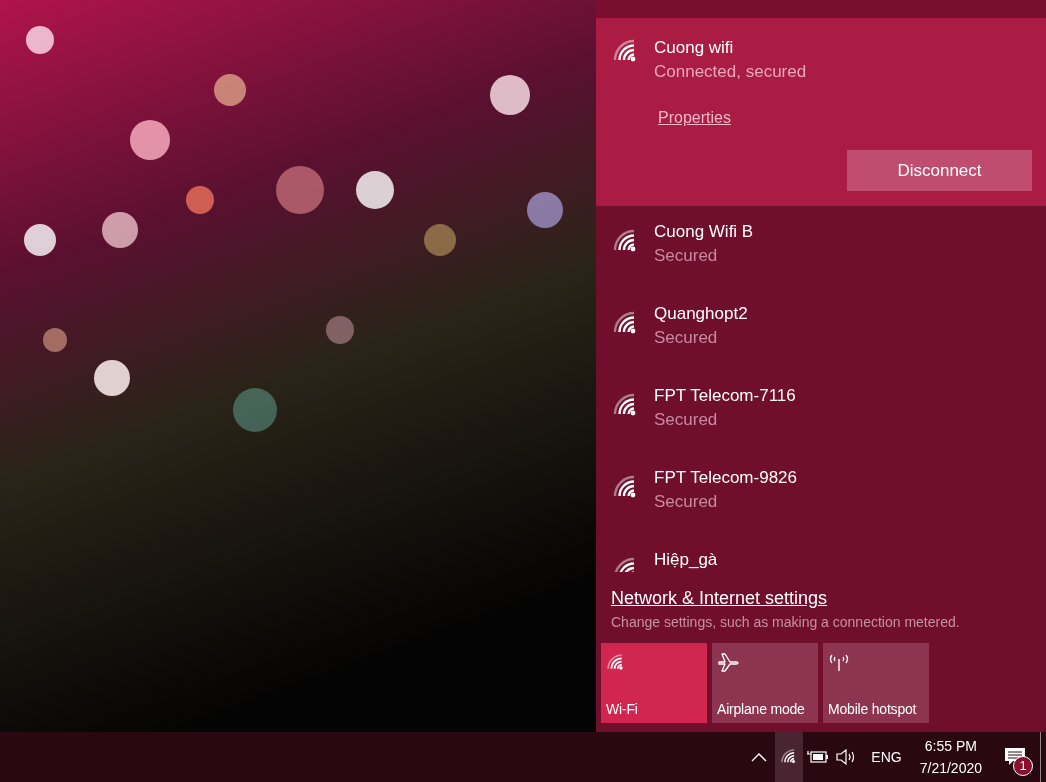 This screenshot has width=1046, height=782. What do you see at coordinates (725, 396) in the screenshot?
I see `network-name: FPT Telecom-7116` at bounding box center [725, 396].